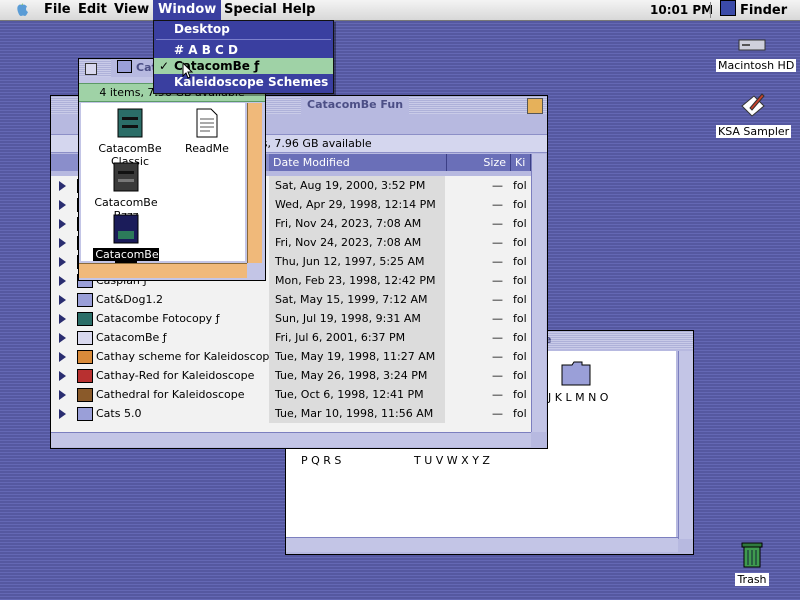  Describe the element at coordinates (479, 162) in the screenshot. I see `column-header-size: Size` at that location.